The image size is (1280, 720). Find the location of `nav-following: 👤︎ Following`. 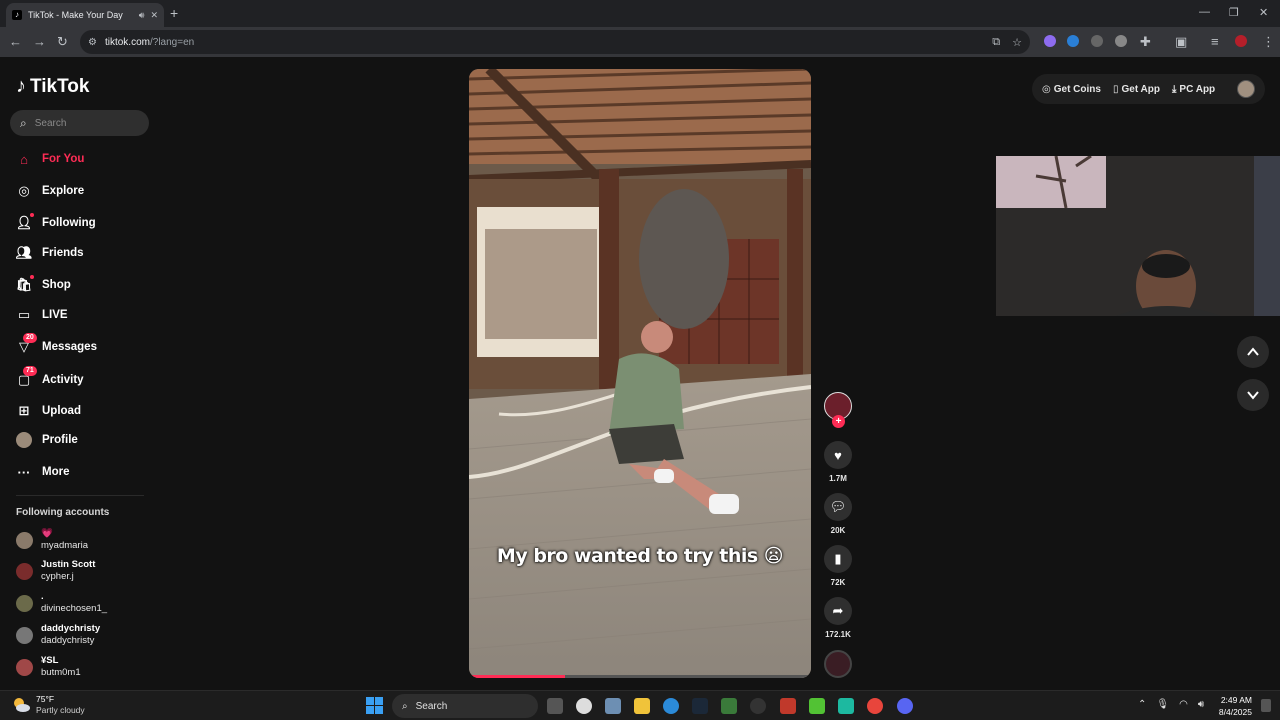

nav-following: 👤︎ Following is located at coordinates (56, 222).